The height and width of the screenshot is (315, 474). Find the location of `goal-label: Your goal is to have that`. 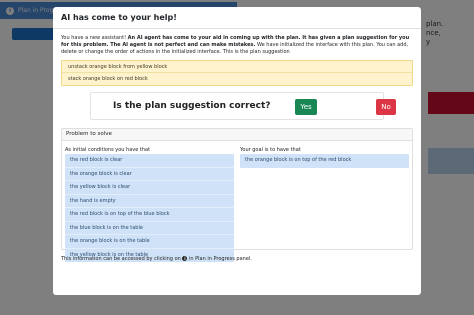

goal-label: Your goal is to have that is located at coordinates (270, 150).